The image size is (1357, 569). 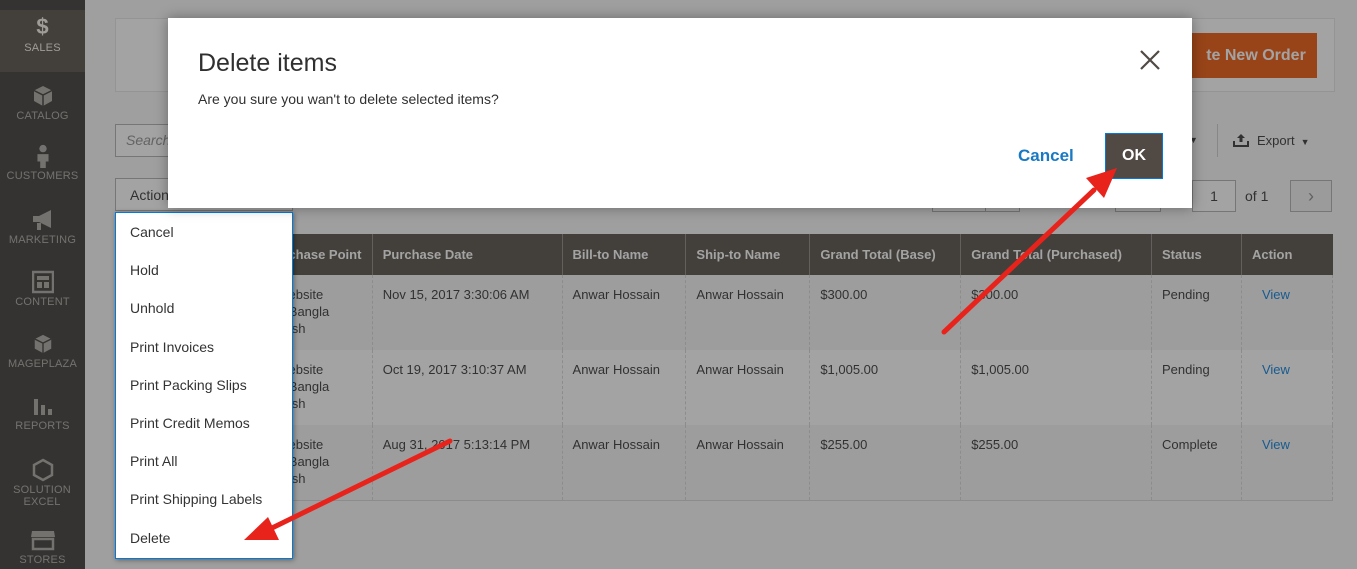 I want to click on arrow-to-delete-item, so click(x=348, y=489).